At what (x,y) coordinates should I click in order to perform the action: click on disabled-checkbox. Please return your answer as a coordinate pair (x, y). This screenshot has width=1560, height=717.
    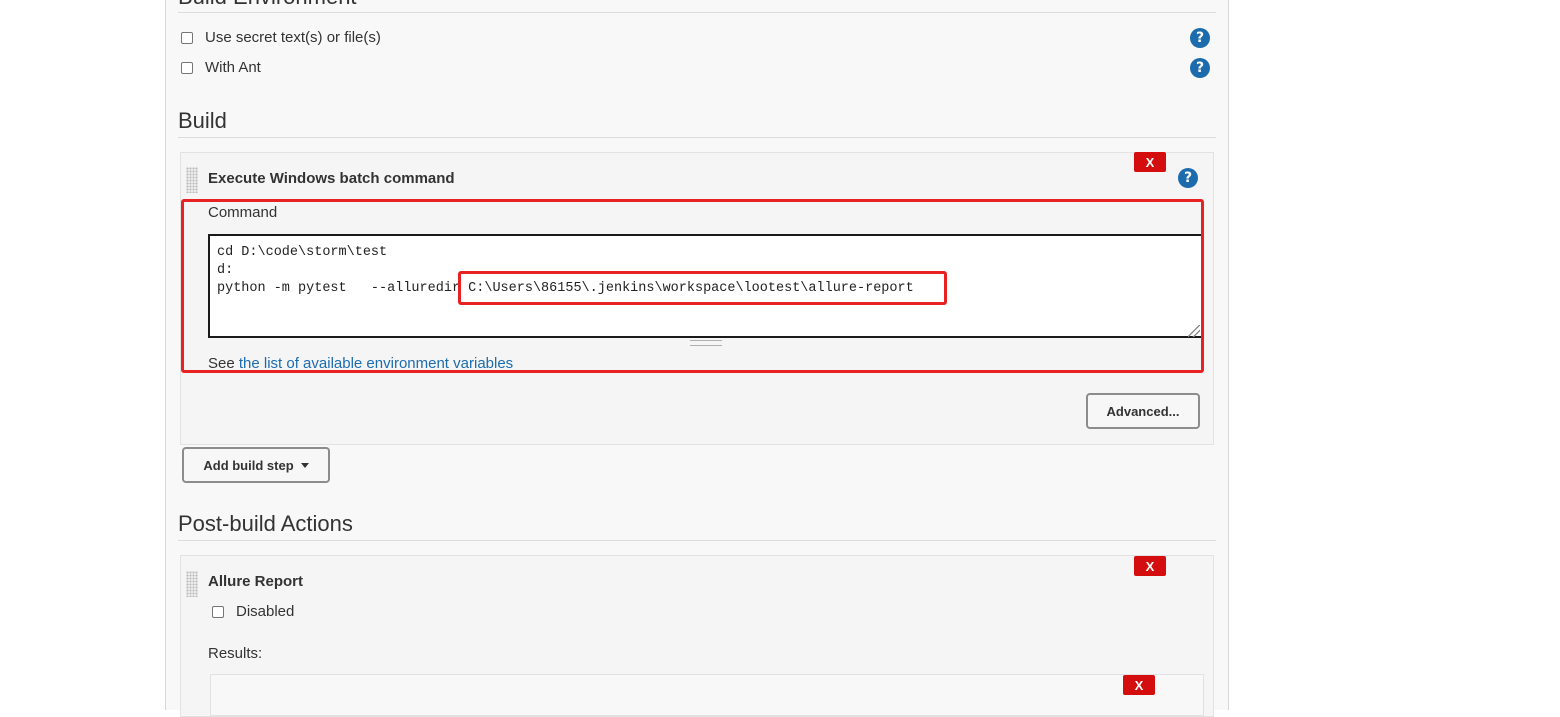
    Looking at the image, I should click on (218, 611).